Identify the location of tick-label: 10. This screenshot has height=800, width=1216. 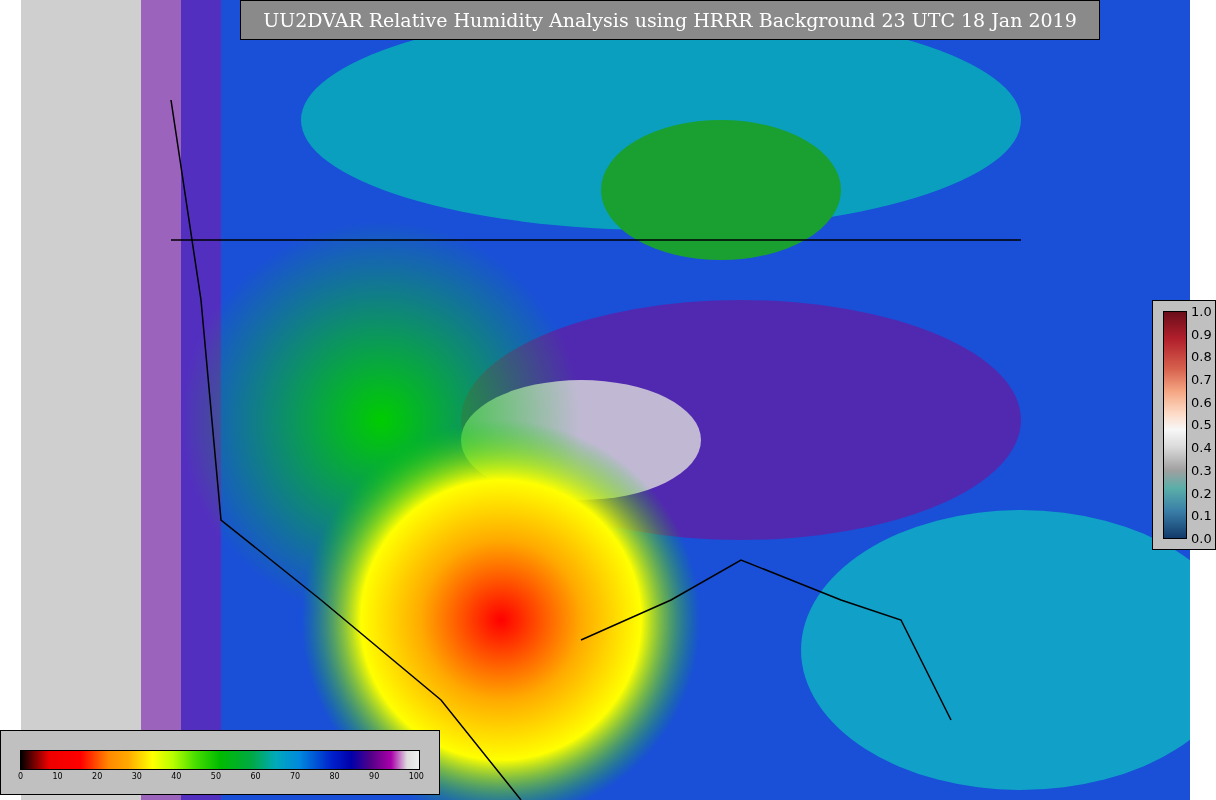
(57, 776).